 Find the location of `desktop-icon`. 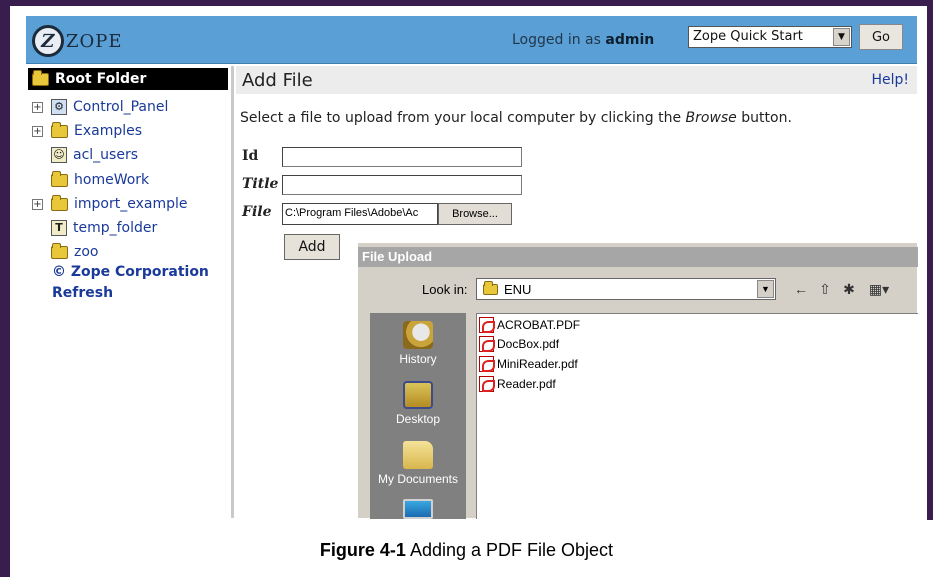

desktop-icon is located at coordinates (418, 395).